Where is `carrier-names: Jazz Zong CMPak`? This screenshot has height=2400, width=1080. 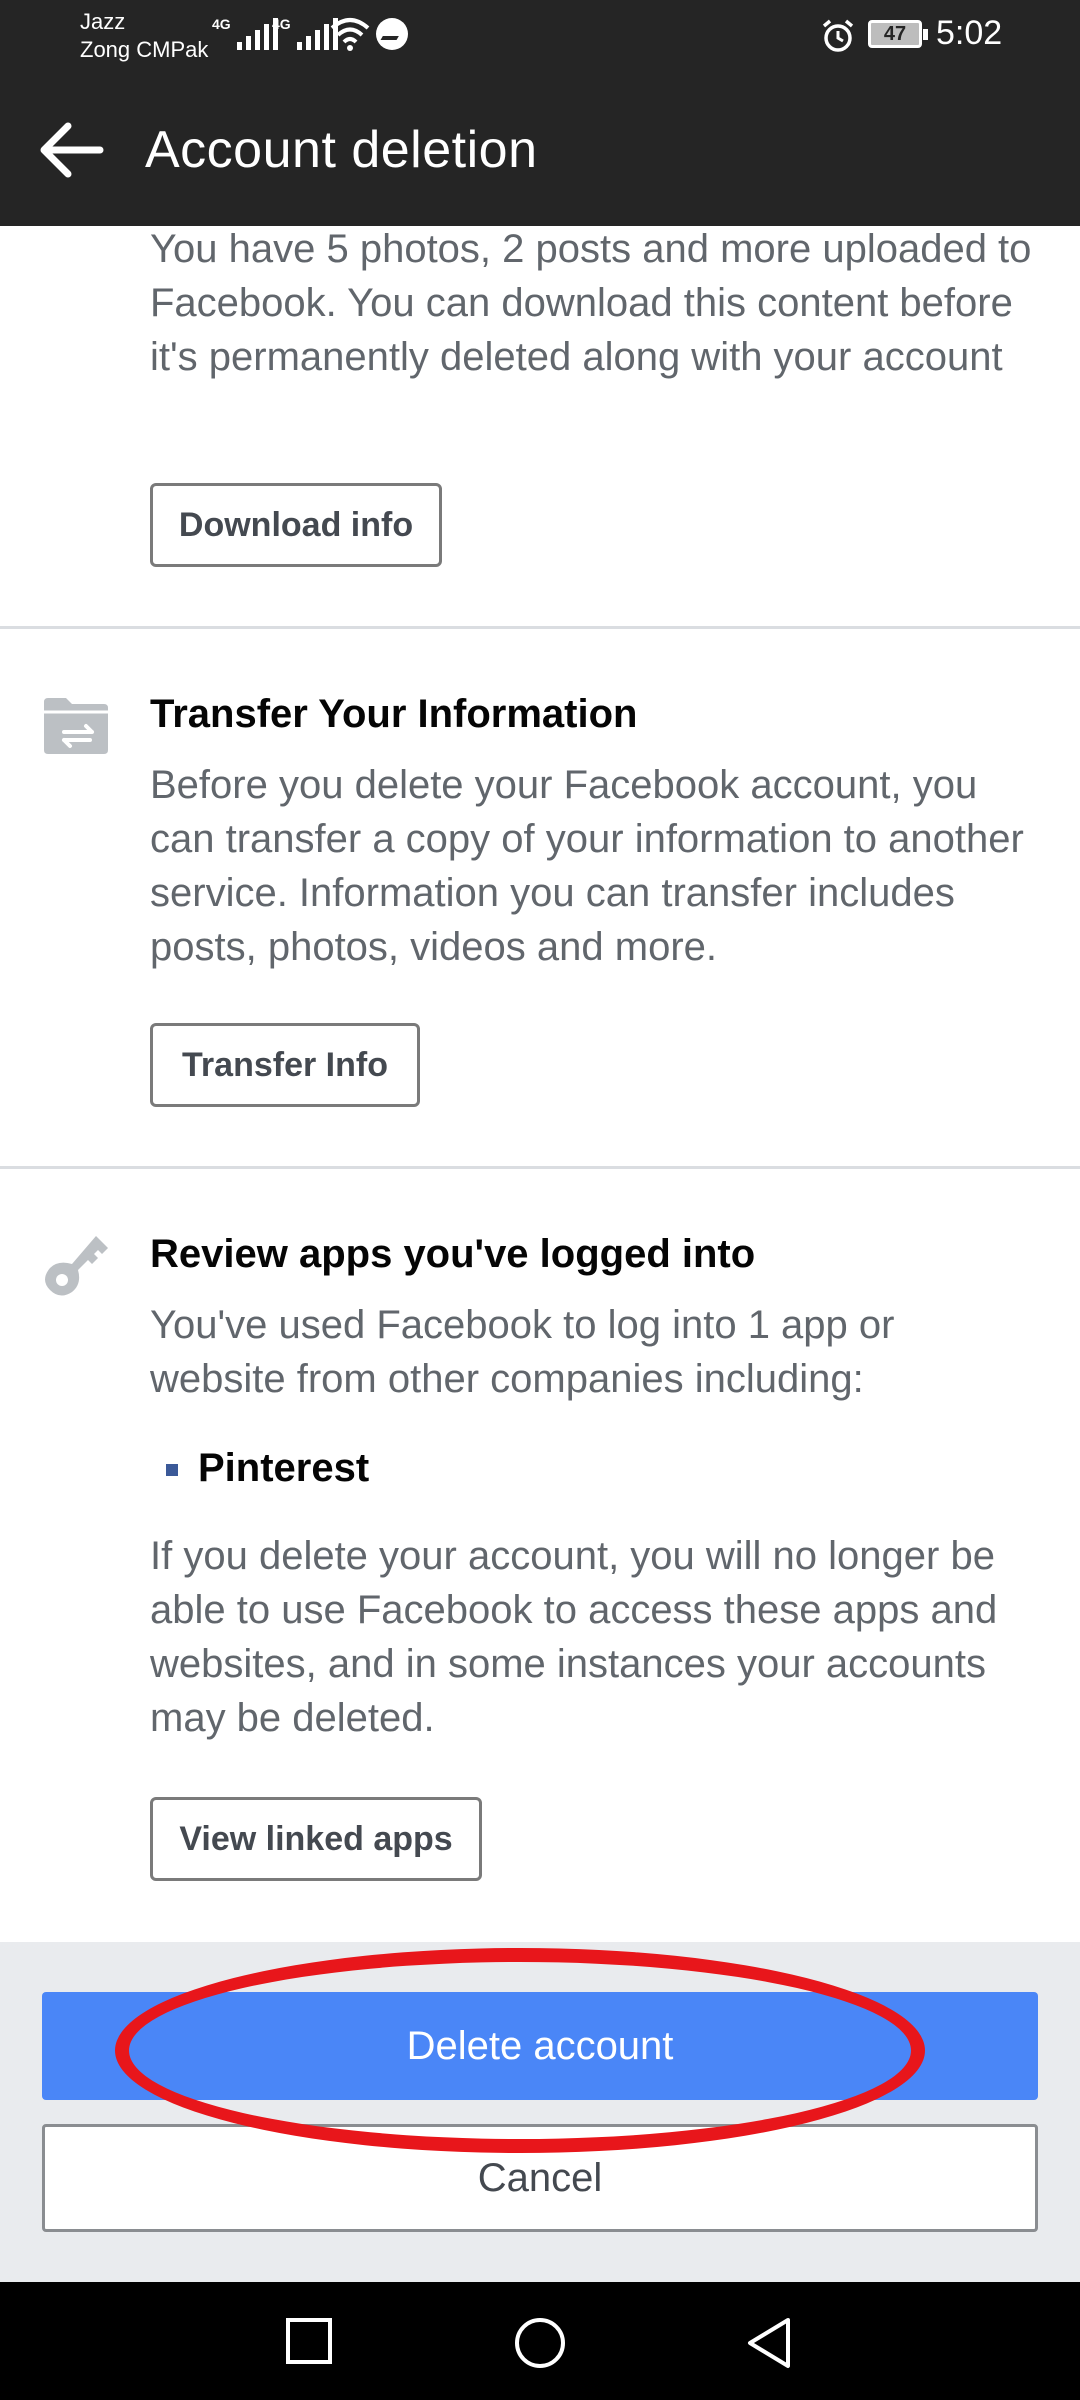
carrier-names: Jazz Zong CMPak is located at coordinates (144, 36).